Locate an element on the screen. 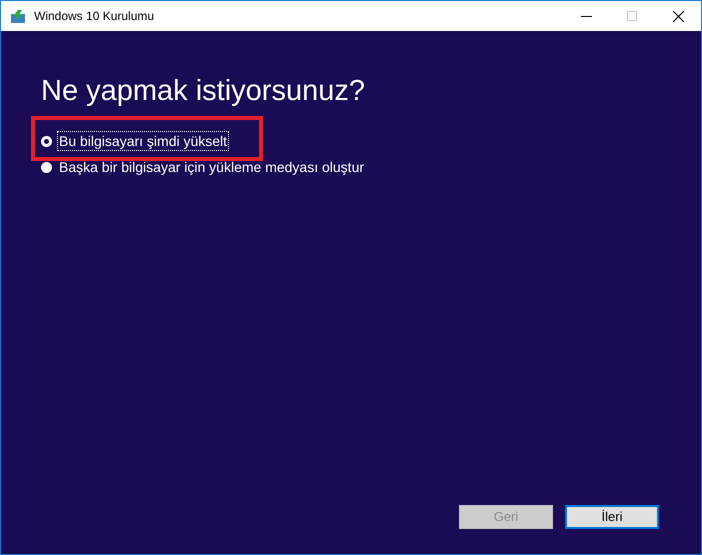  window-title: Windows 10 Kurulumu is located at coordinates (94, 16).